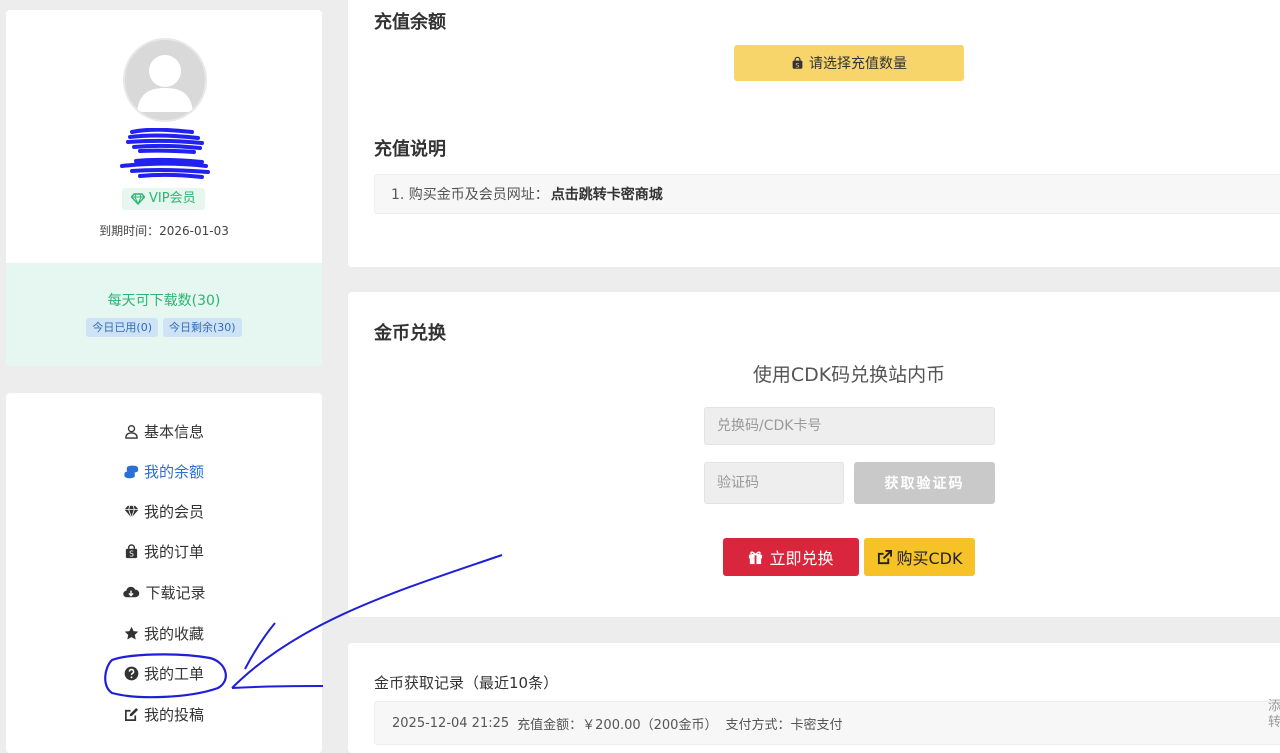 Image resolution: width=1280 pixels, height=753 pixels. What do you see at coordinates (756, 557) in the screenshot?
I see `gift-icon` at bounding box center [756, 557].